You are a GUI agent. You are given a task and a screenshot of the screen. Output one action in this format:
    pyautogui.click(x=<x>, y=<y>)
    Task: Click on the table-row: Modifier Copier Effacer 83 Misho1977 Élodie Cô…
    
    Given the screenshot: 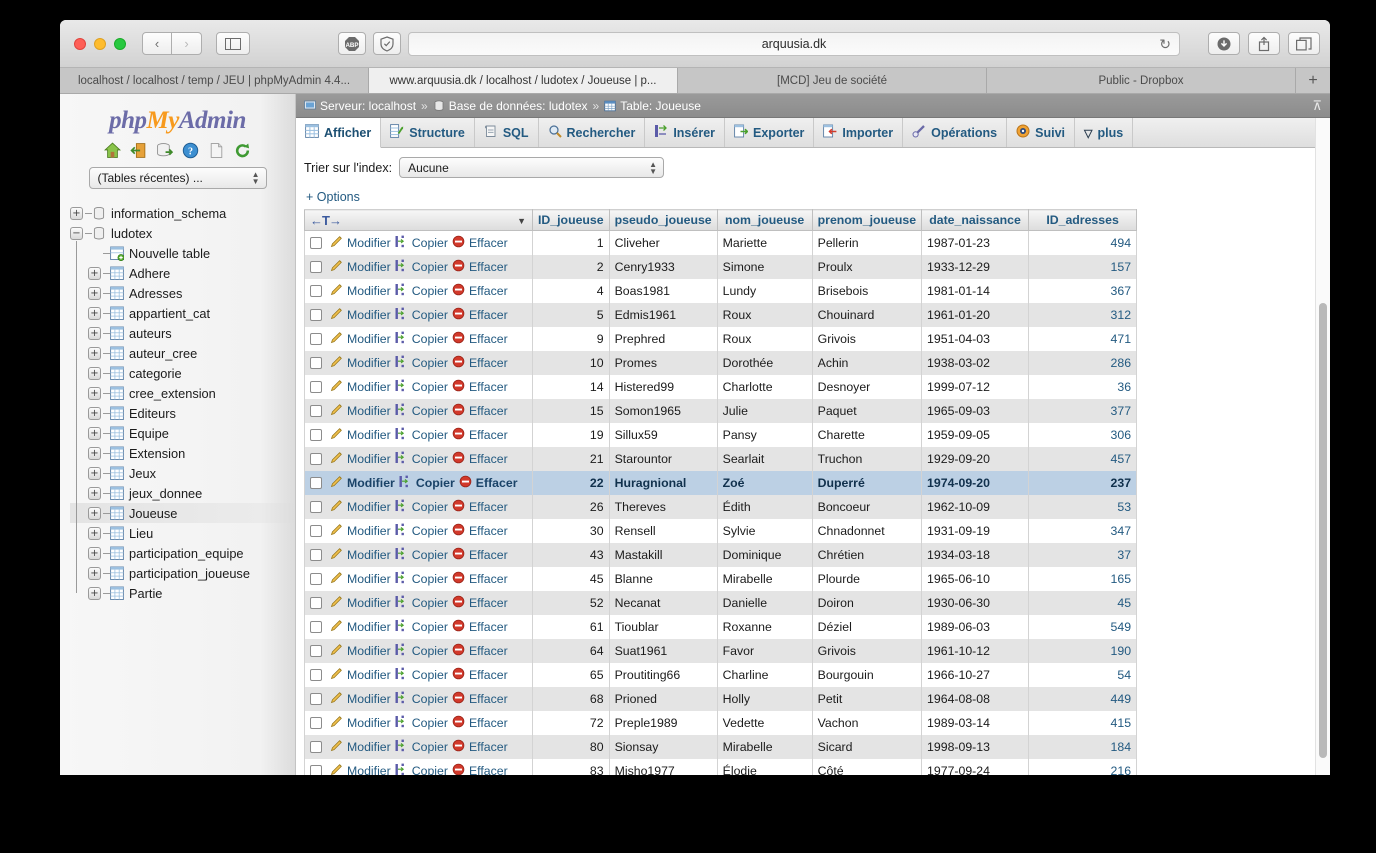 What is the action you would take?
    pyautogui.click(x=721, y=766)
    